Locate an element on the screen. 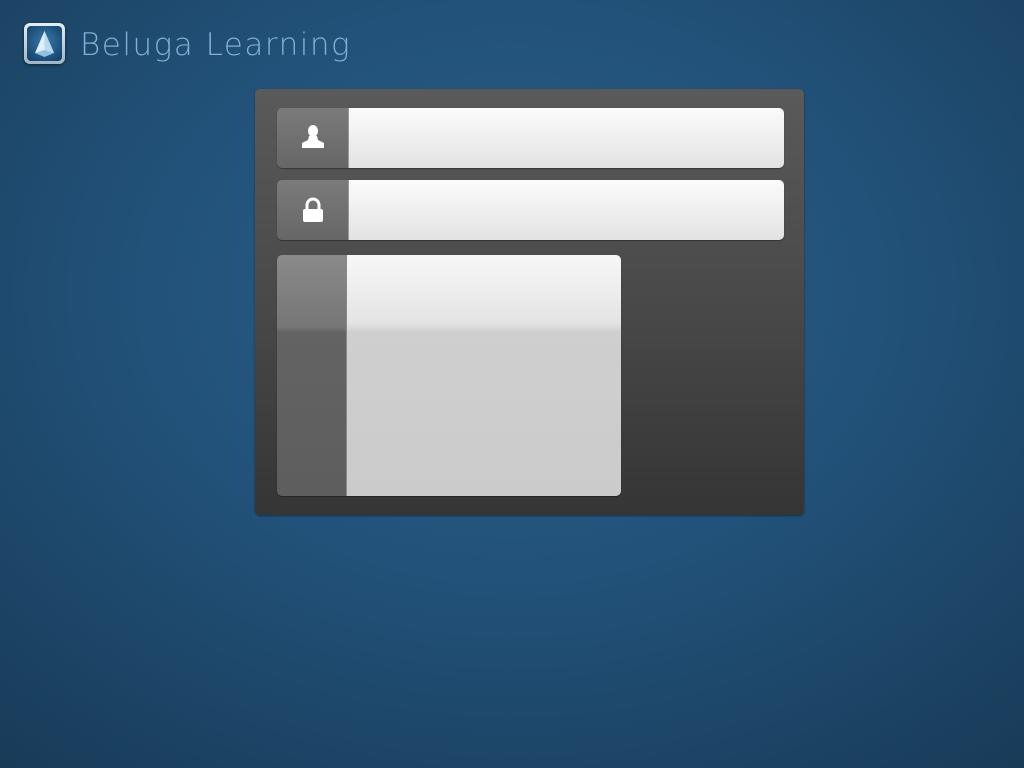 The image size is (1024, 768). user-icon is located at coordinates (313, 136).